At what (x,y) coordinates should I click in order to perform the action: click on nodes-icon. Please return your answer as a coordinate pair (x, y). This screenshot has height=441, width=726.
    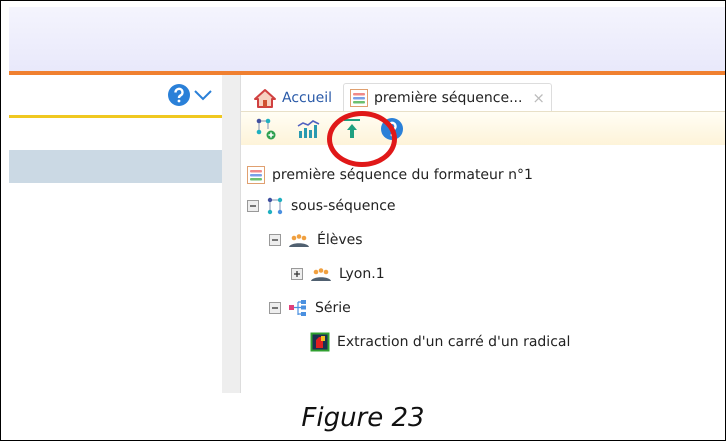
    Looking at the image, I should click on (275, 206).